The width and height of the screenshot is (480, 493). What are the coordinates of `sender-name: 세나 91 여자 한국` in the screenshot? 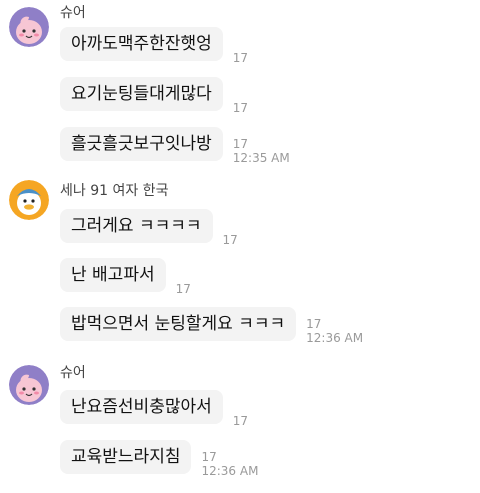 It's located at (114, 191).